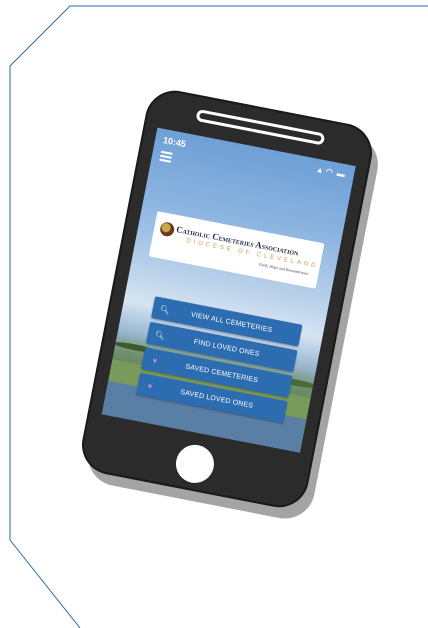 This screenshot has height=628, width=428. I want to click on status-time: 10:45, so click(174, 142).